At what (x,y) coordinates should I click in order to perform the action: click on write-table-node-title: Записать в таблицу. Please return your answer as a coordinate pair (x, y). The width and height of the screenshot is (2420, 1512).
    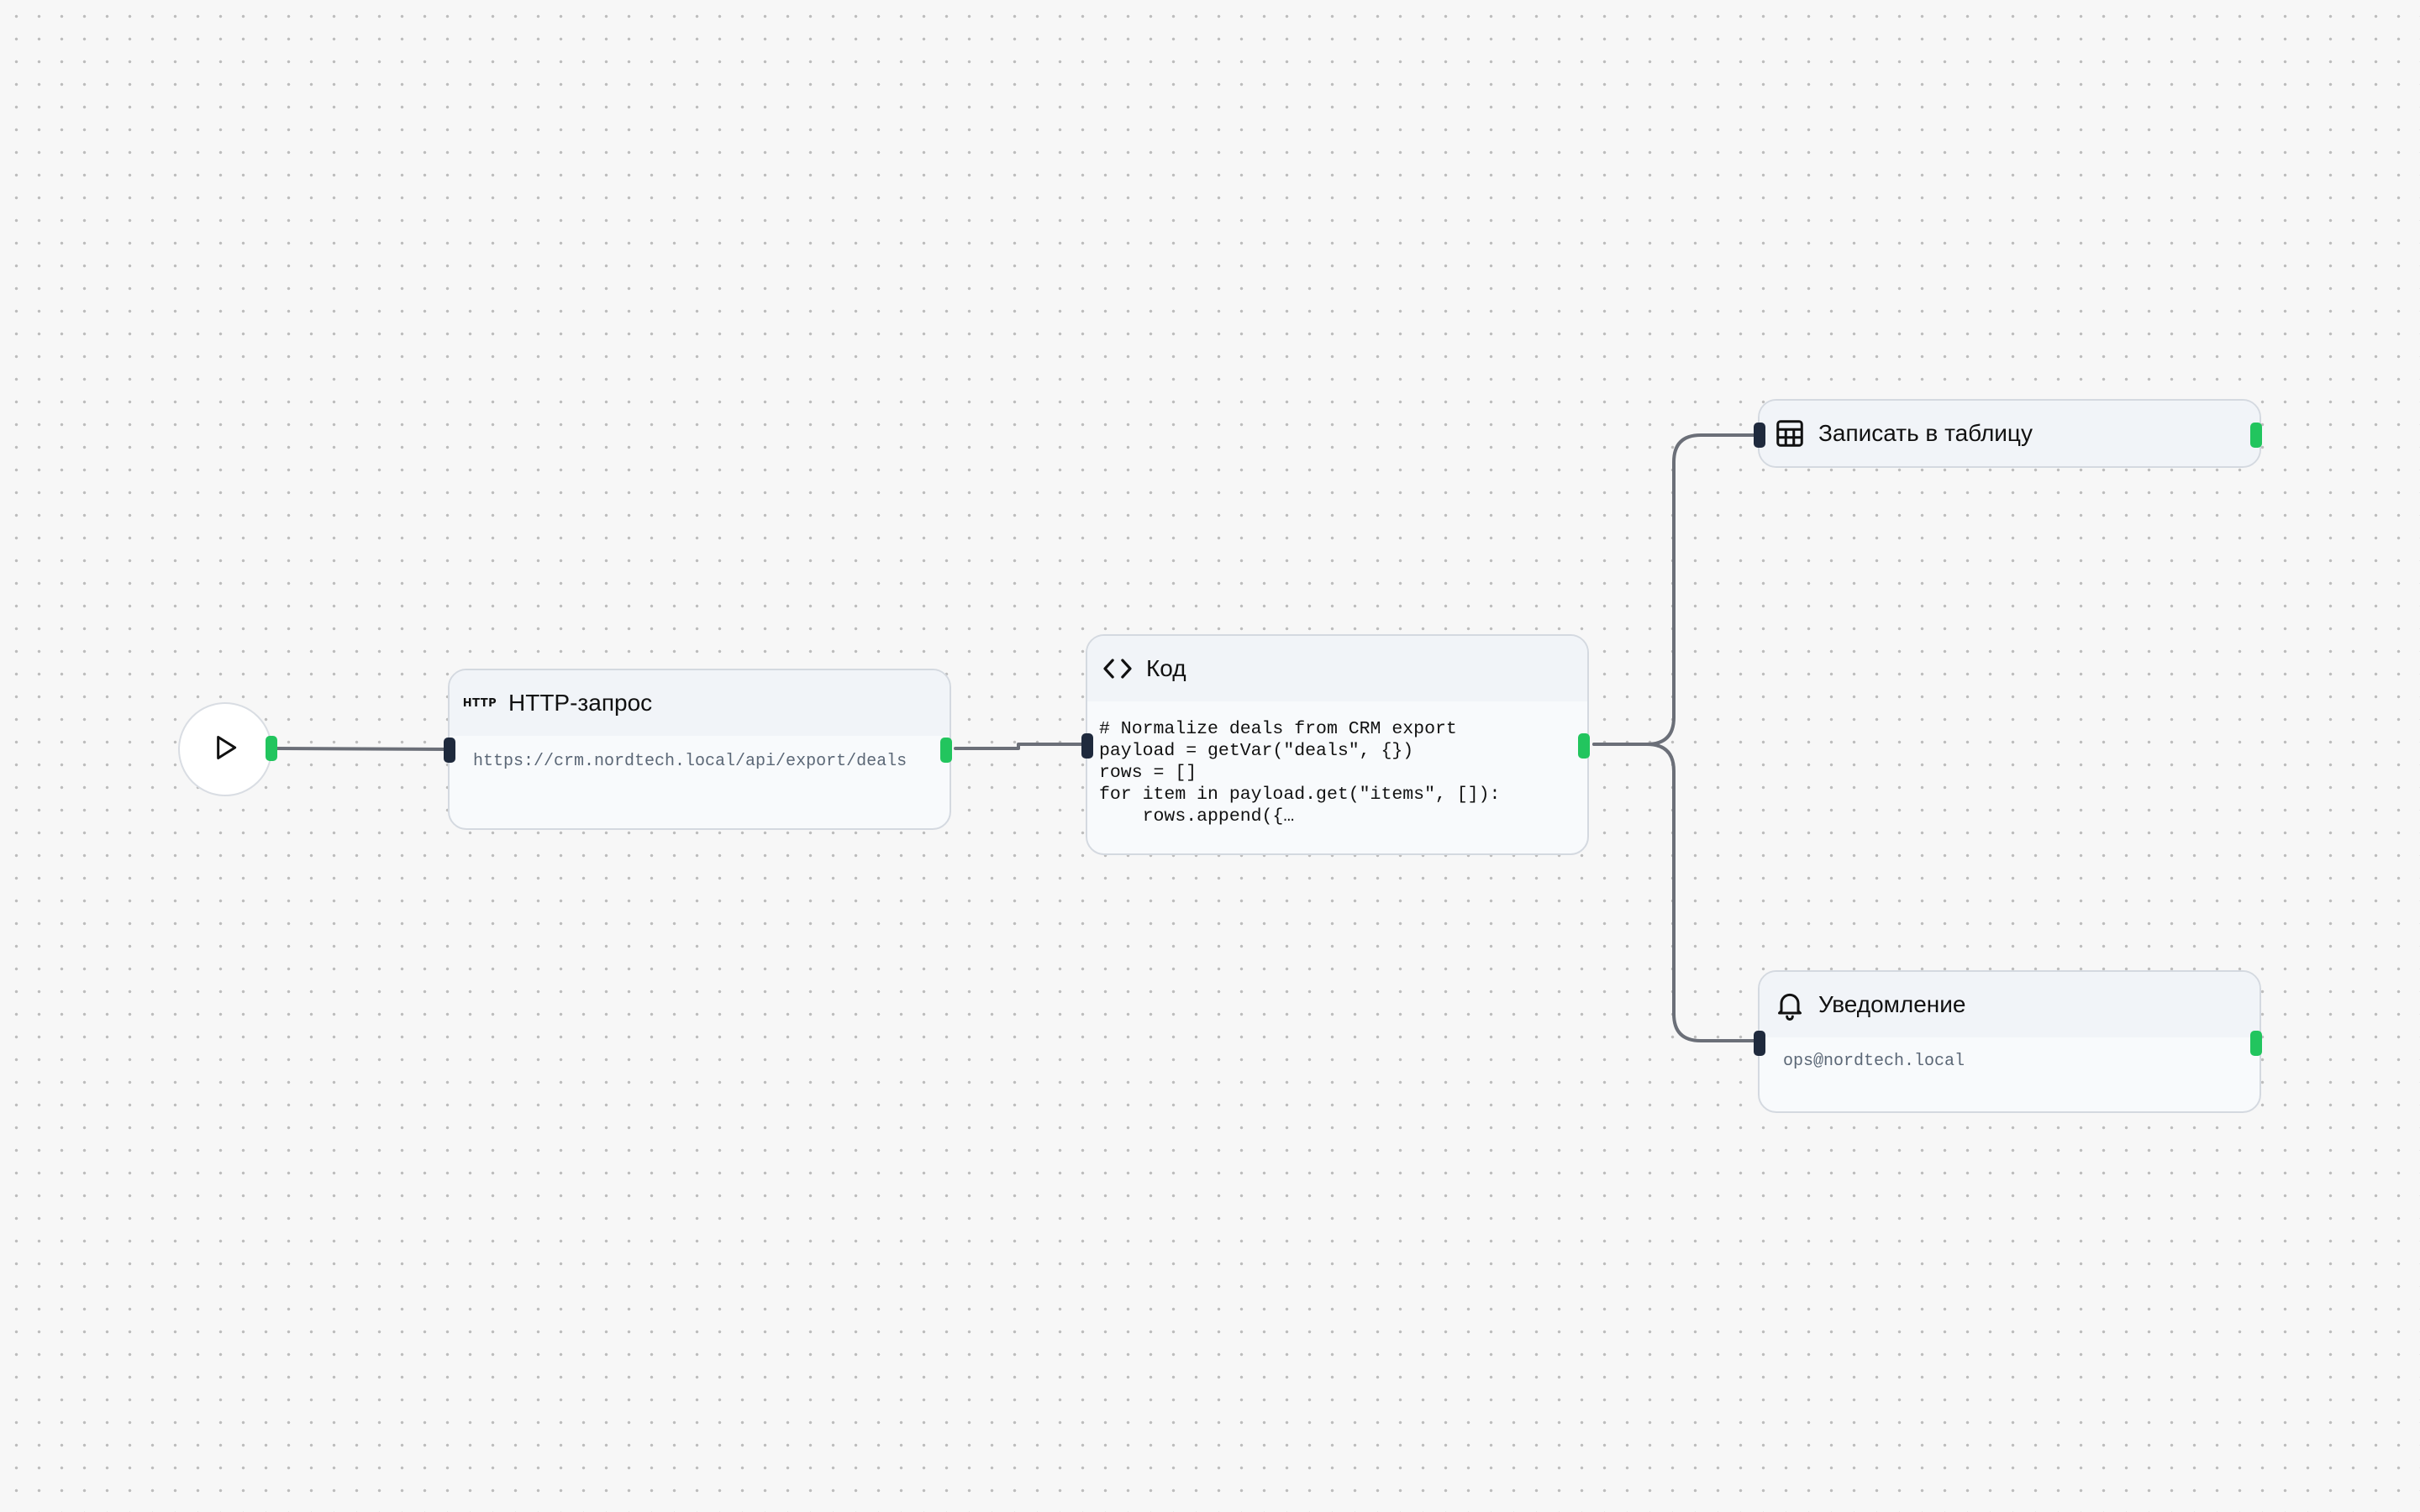
    Looking at the image, I should click on (1925, 433).